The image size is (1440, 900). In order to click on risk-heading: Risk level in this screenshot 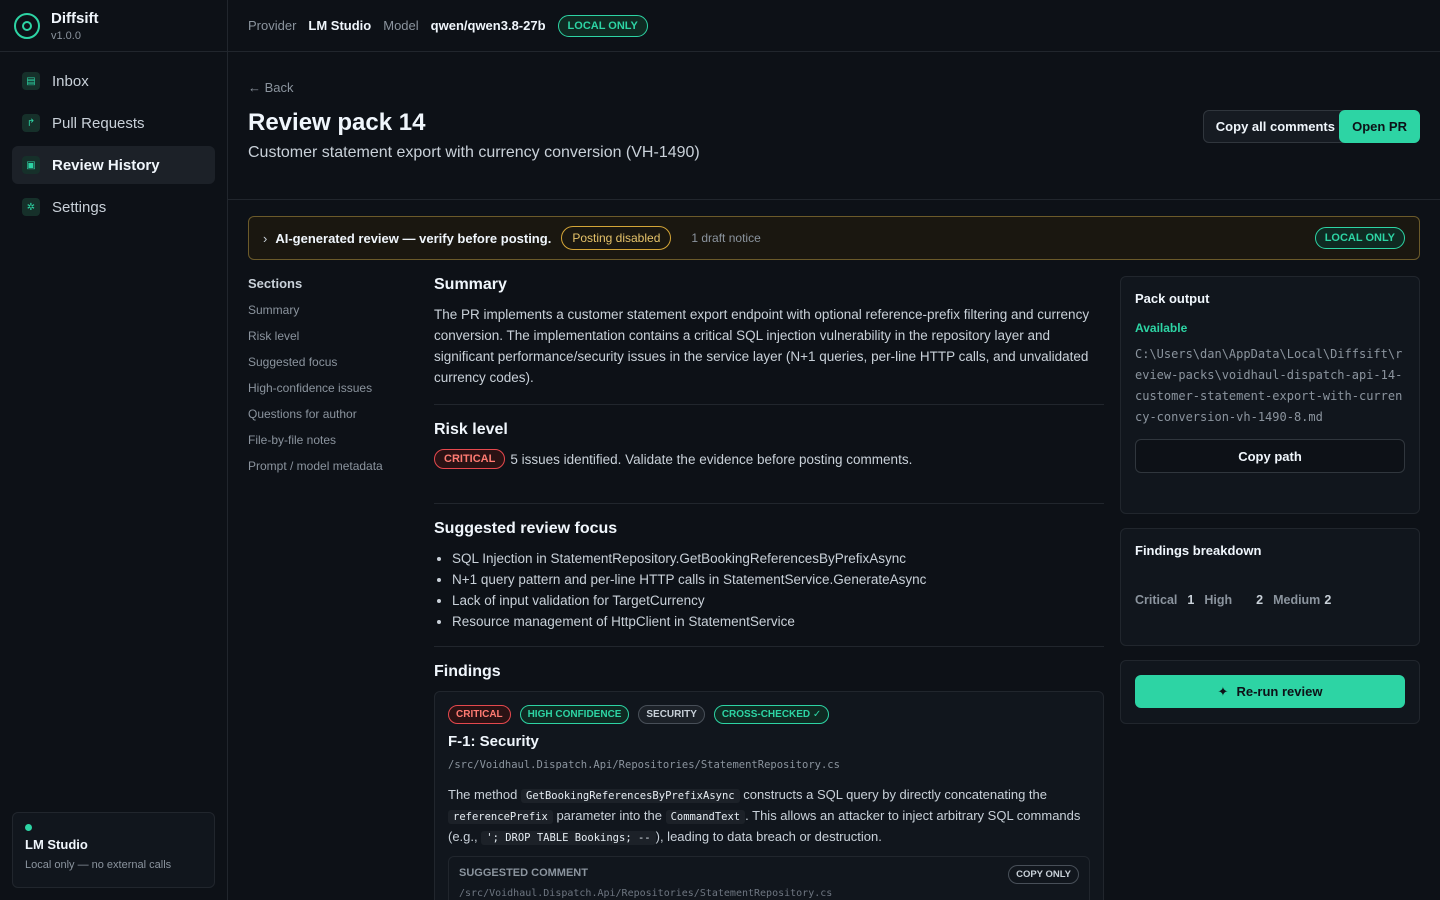, I will do `click(471, 429)`.